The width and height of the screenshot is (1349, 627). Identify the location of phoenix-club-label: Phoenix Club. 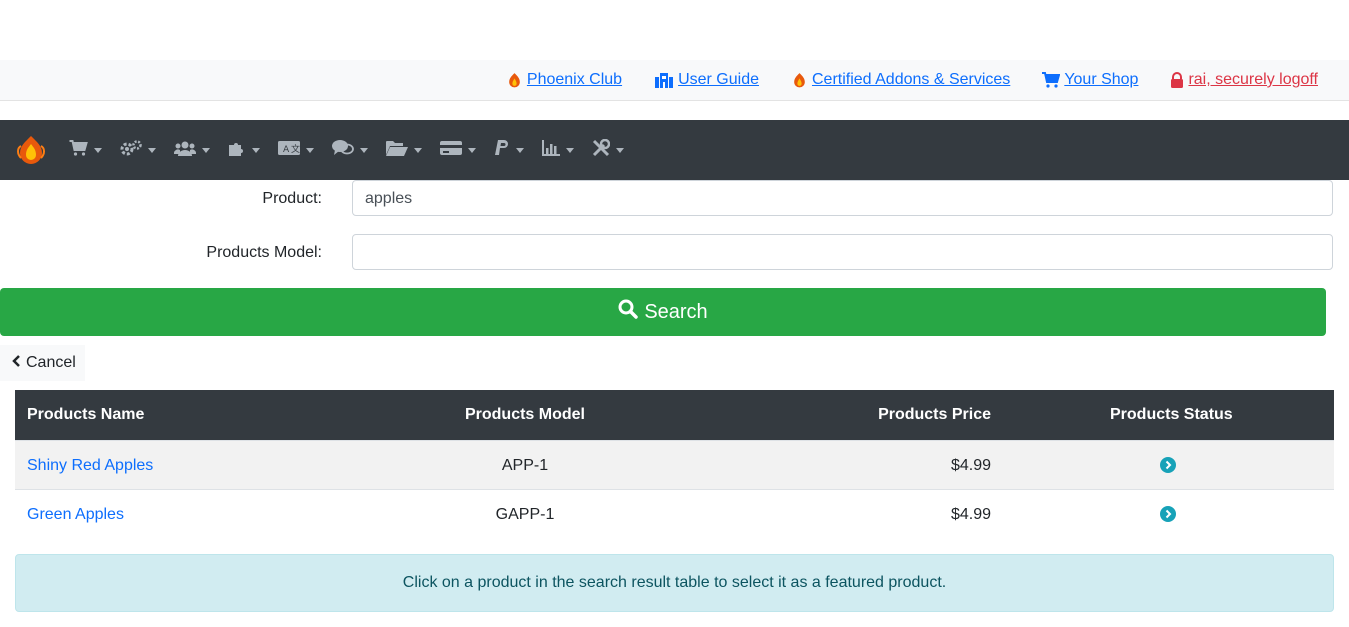
(574, 79).